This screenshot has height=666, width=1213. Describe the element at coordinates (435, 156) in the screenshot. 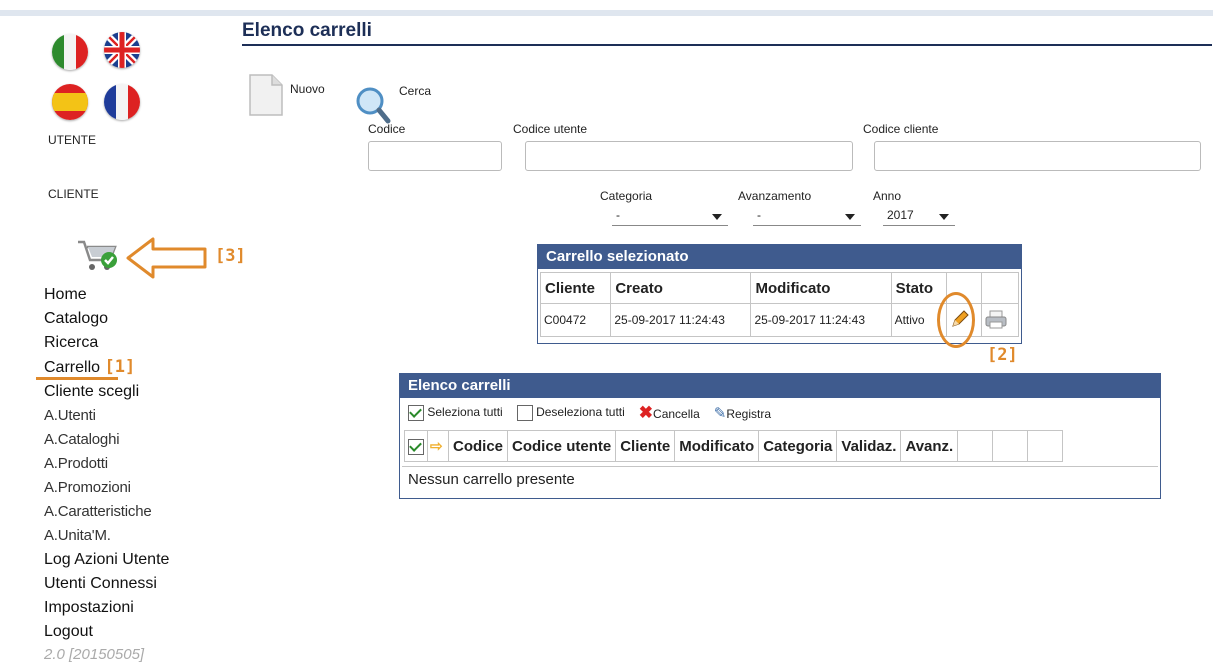

I see `codice-input` at that location.